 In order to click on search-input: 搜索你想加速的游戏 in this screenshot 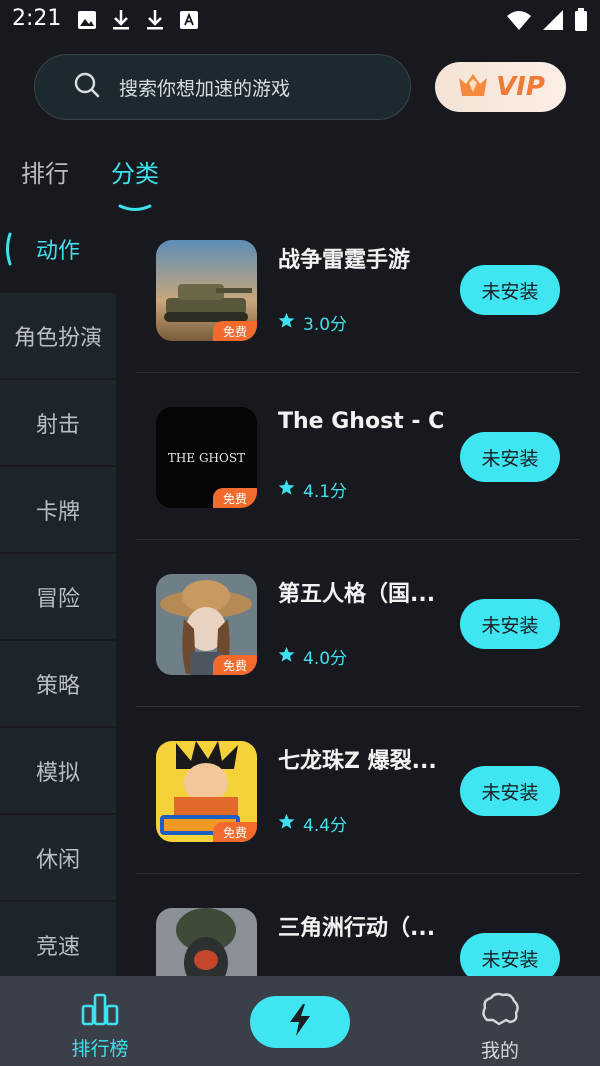, I will do `click(222, 87)`.